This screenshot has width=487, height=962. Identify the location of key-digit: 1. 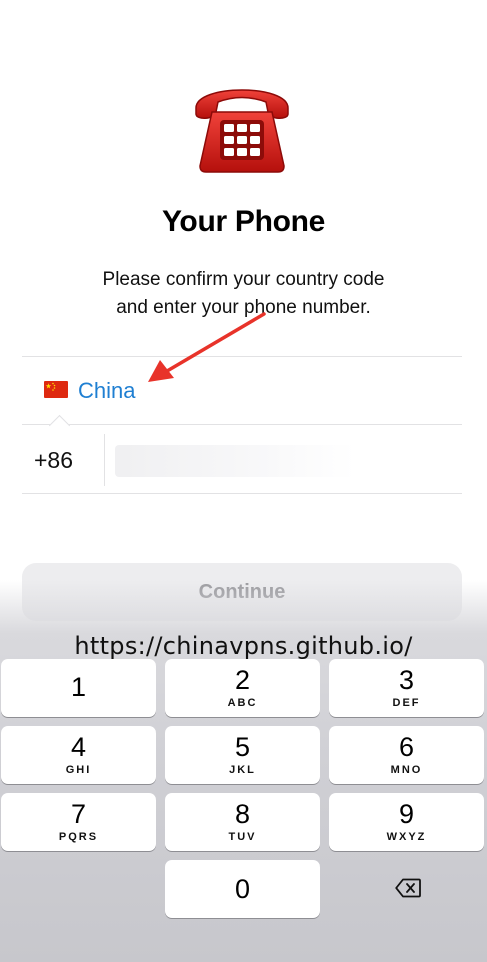
(78, 687).